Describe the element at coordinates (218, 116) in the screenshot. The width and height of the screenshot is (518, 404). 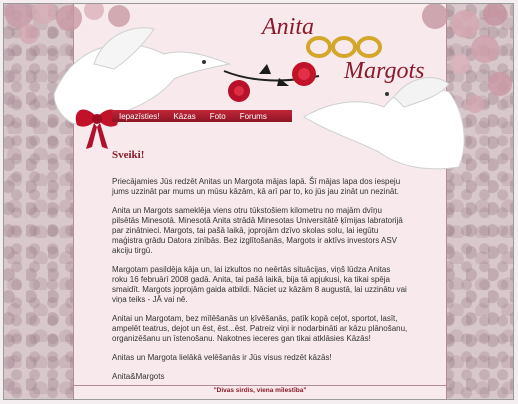
I see `nav-item-foto: Foto` at that location.